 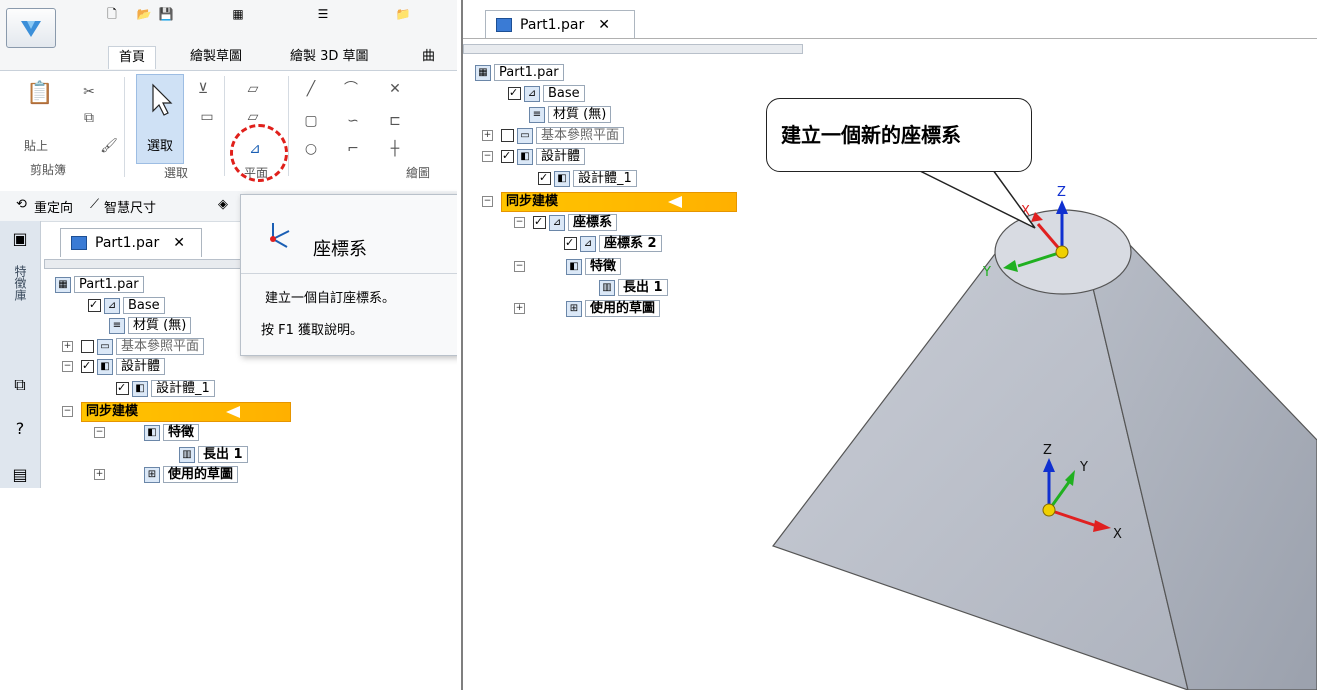 I want to click on base-axis-y-label: Y, so click(x=1083, y=467).